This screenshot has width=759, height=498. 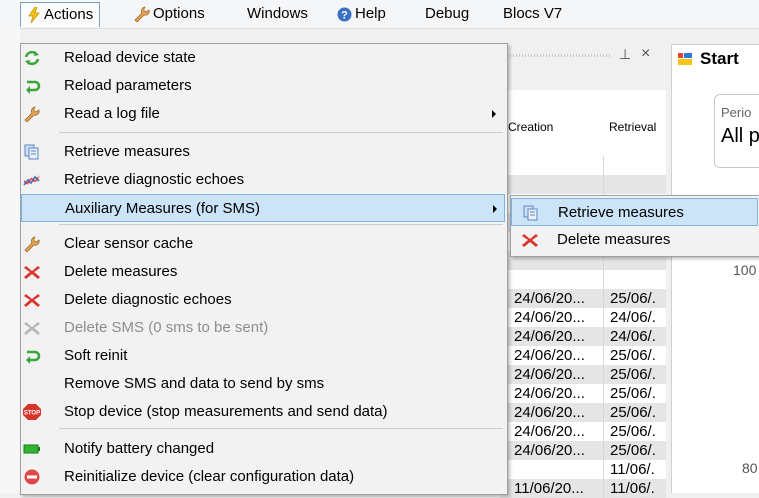 What do you see at coordinates (263, 300) in the screenshot?
I see `menu-item-delete-diagnostic-echoes: Delete diagnostic echoes` at bounding box center [263, 300].